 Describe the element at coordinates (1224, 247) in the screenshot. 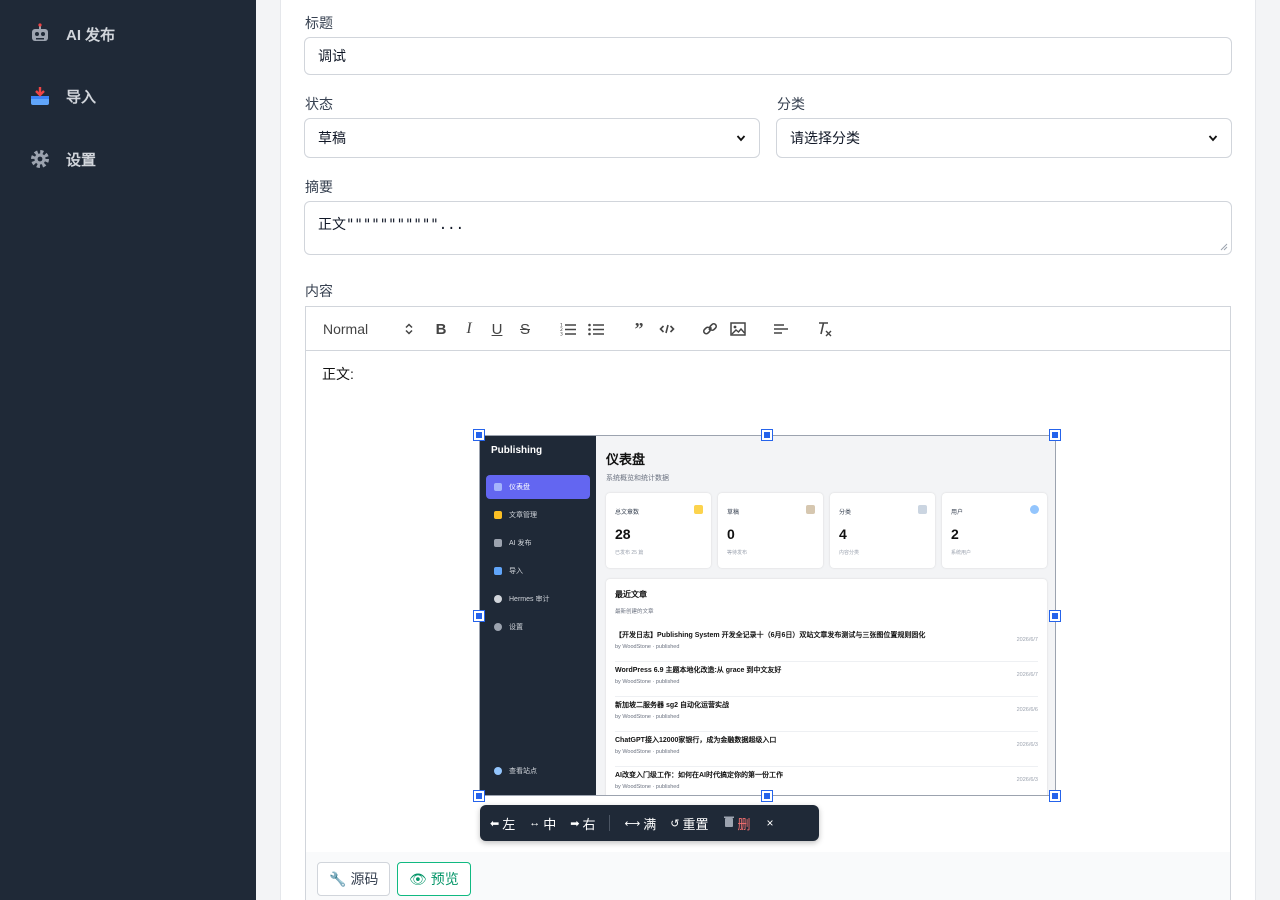

I see `resize-grip-icon` at that location.